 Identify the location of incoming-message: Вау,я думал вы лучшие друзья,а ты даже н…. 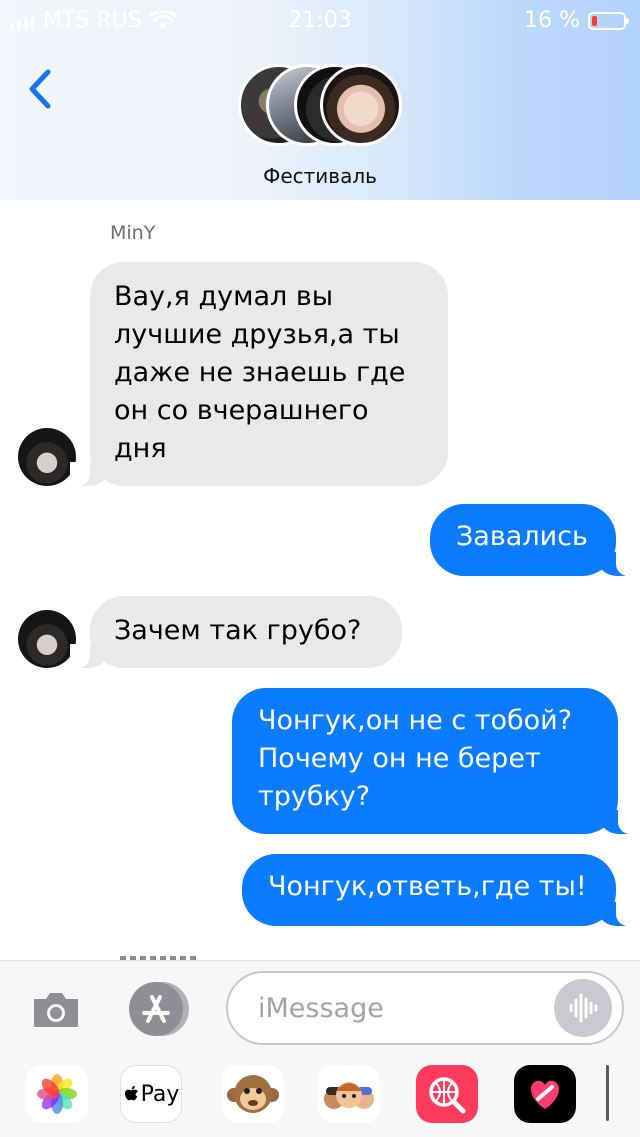
(259, 374).